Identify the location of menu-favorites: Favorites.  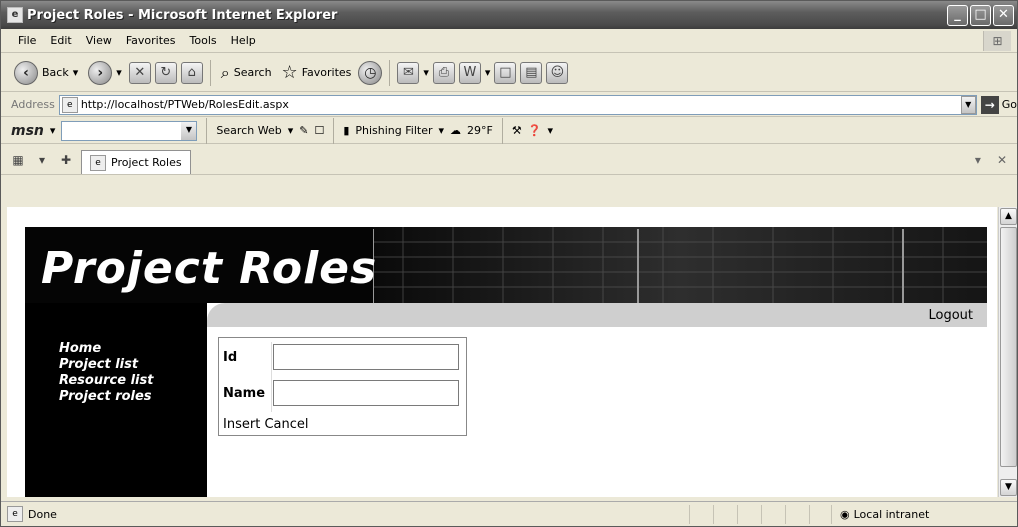
(151, 40).